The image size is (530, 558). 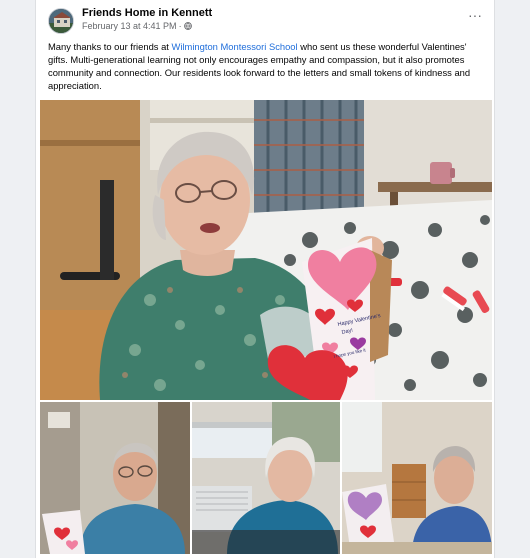 What do you see at coordinates (110, 46) in the screenshot?
I see `post-text-intro: Many thanks to our friends at` at bounding box center [110, 46].